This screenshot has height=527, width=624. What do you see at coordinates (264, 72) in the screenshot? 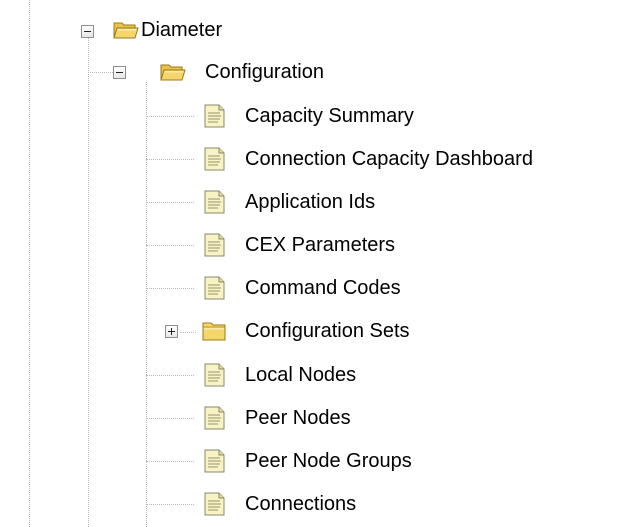
I see `tree-node-configuration: Configuration` at bounding box center [264, 72].